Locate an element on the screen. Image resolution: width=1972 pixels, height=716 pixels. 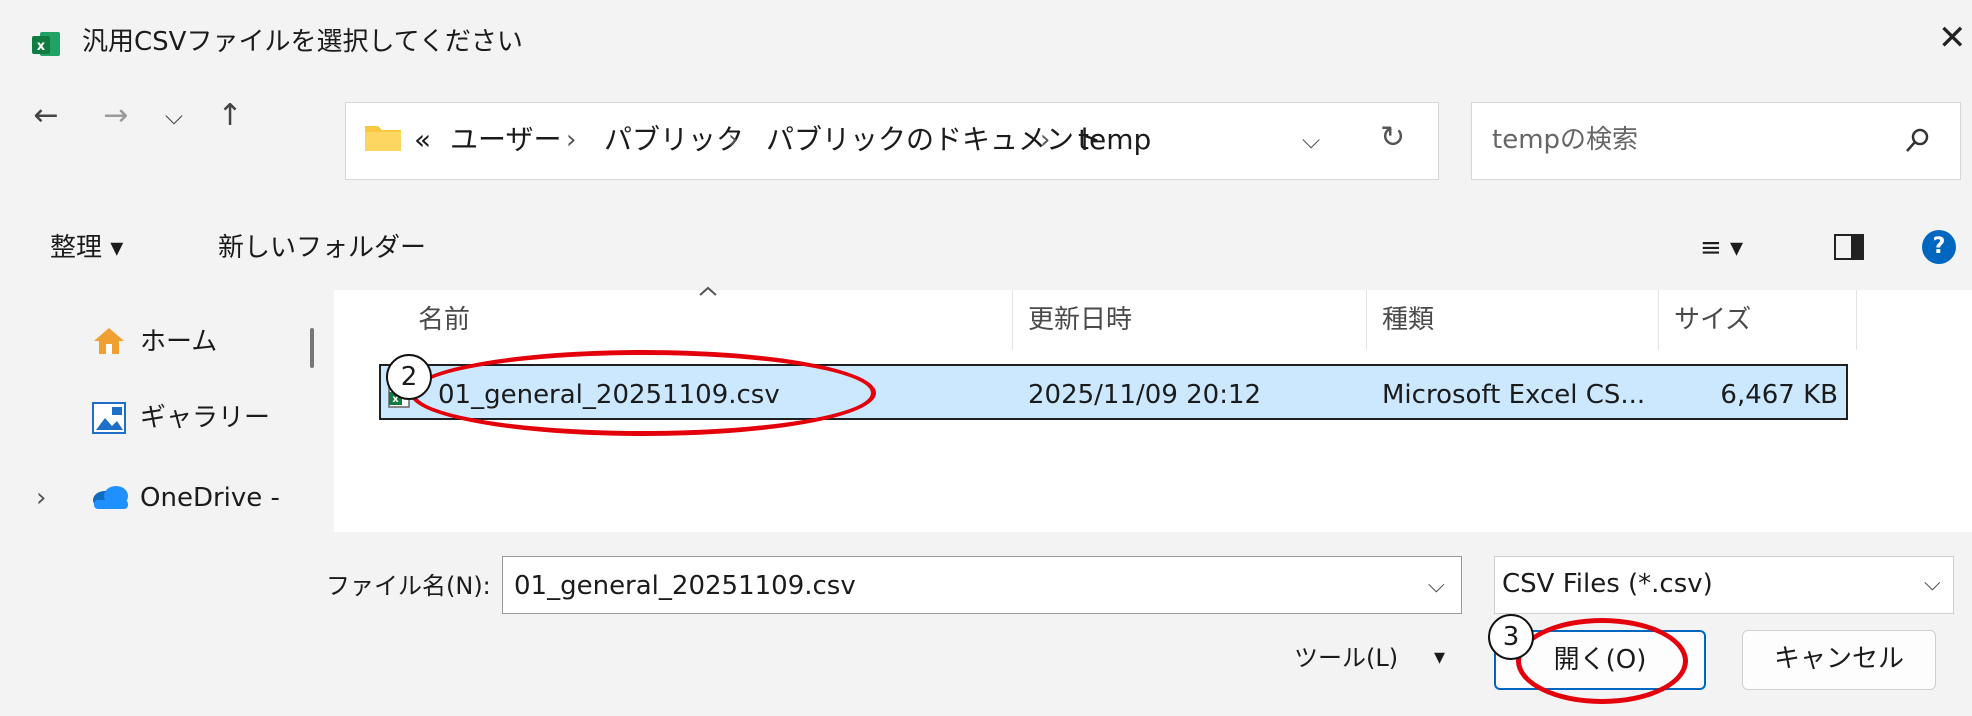
up-arrow-icon: ↑ is located at coordinates (230, 116).